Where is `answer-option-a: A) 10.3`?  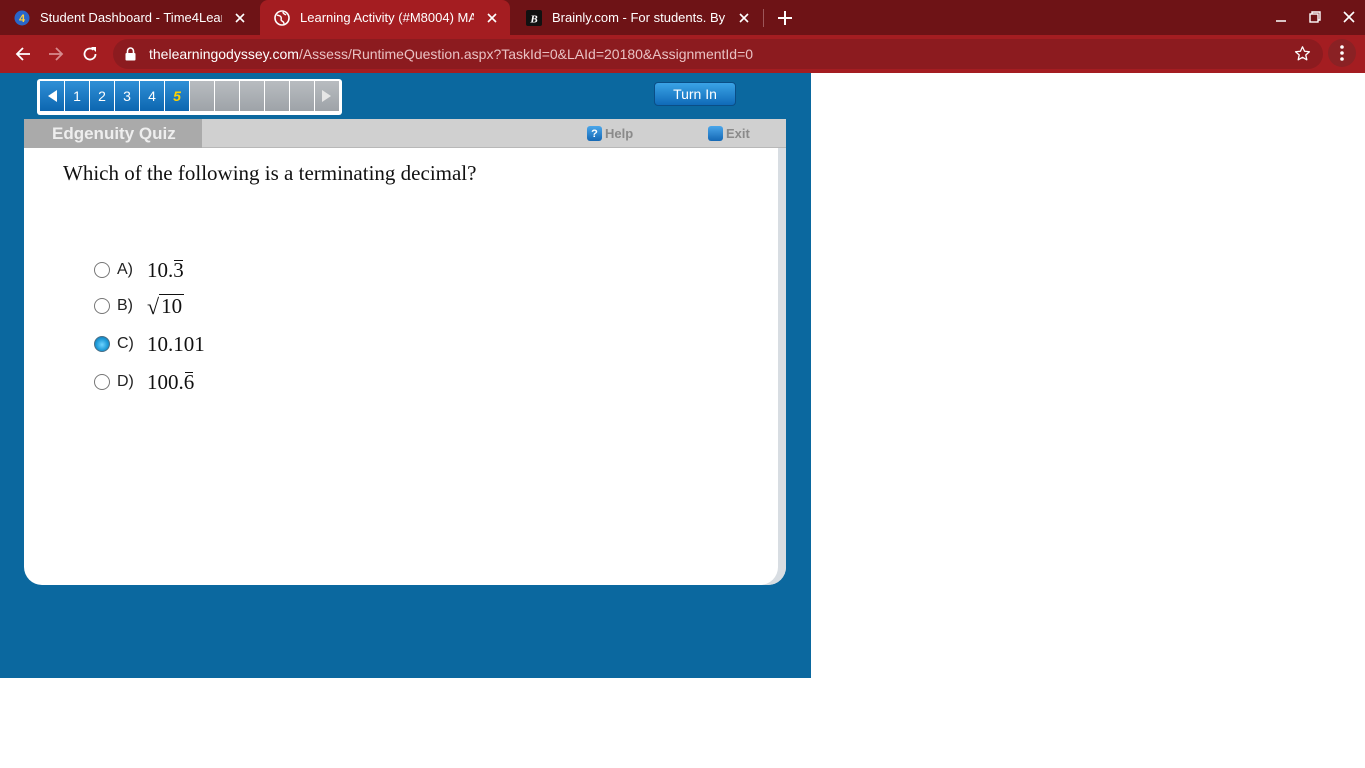
answer-option-a: A) 10.3 is located at coordinates (139, 270).